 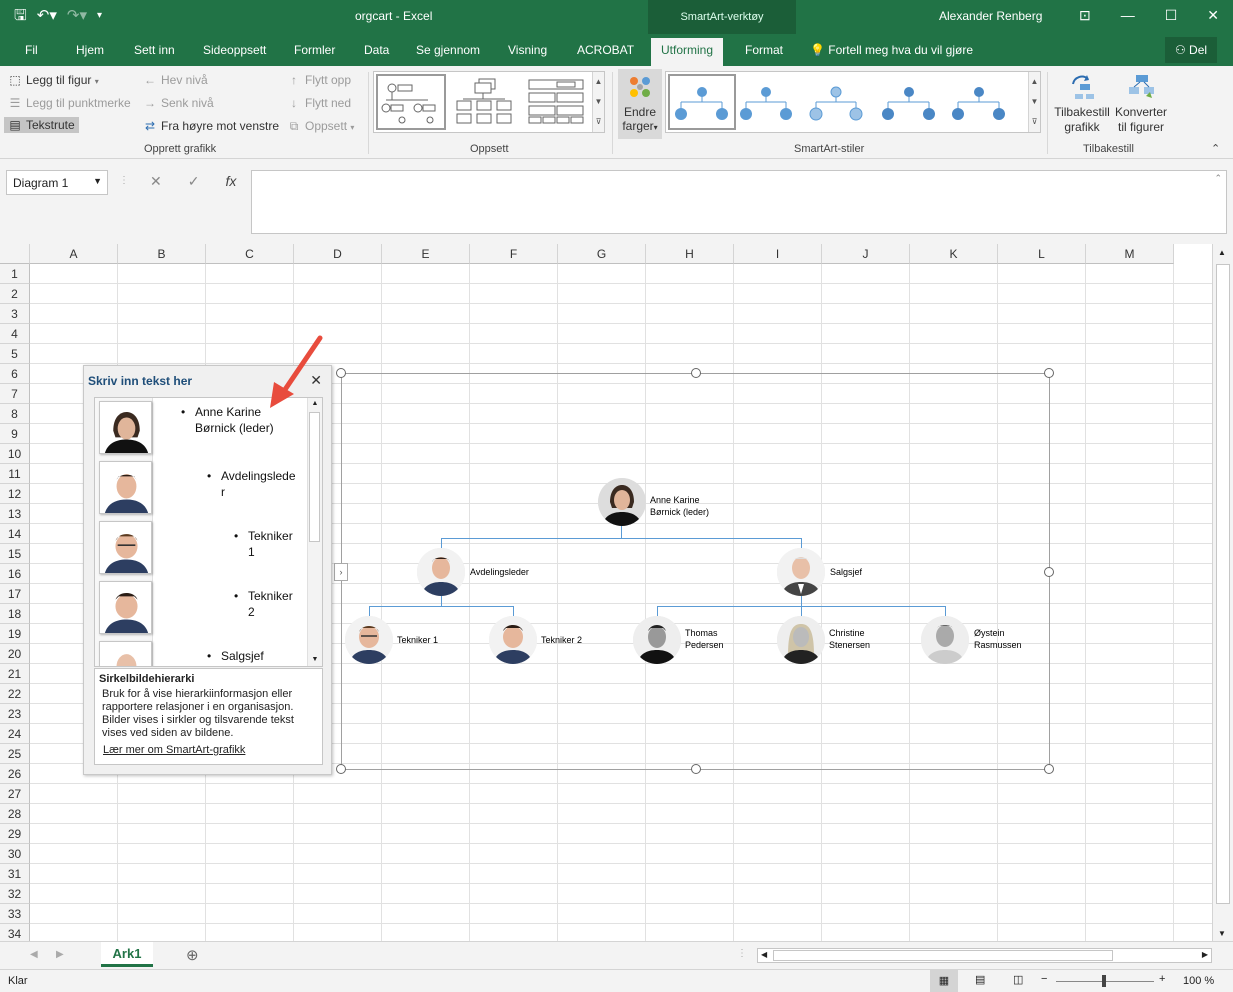 What do you see at coordinates (319, 103) in the screenshot?
I see `move-down-button: ↓ Flytt ned` at bounding box center [319, 103].